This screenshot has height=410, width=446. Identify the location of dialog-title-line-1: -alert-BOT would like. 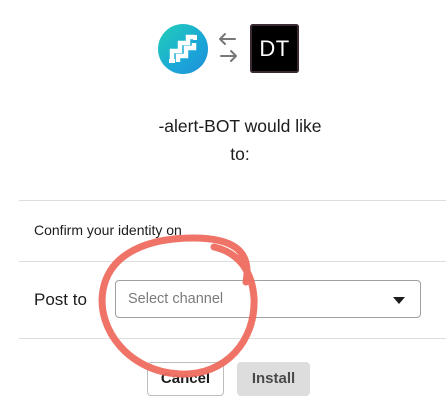
(240, 126).